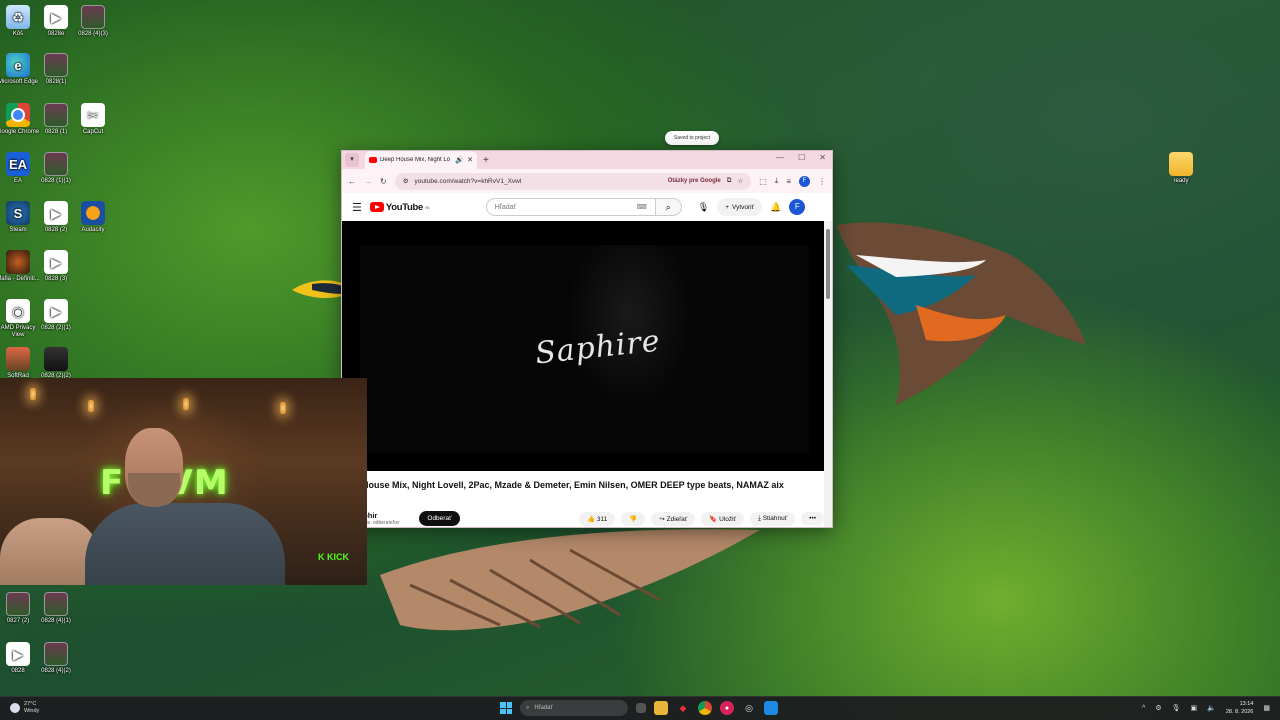 The height and width of the screenshot is (720, 1280). Describe the element at coordinates (56, 658) in the screenshot. I see `desktop-icon: 0828 (4)(2)` at that location.